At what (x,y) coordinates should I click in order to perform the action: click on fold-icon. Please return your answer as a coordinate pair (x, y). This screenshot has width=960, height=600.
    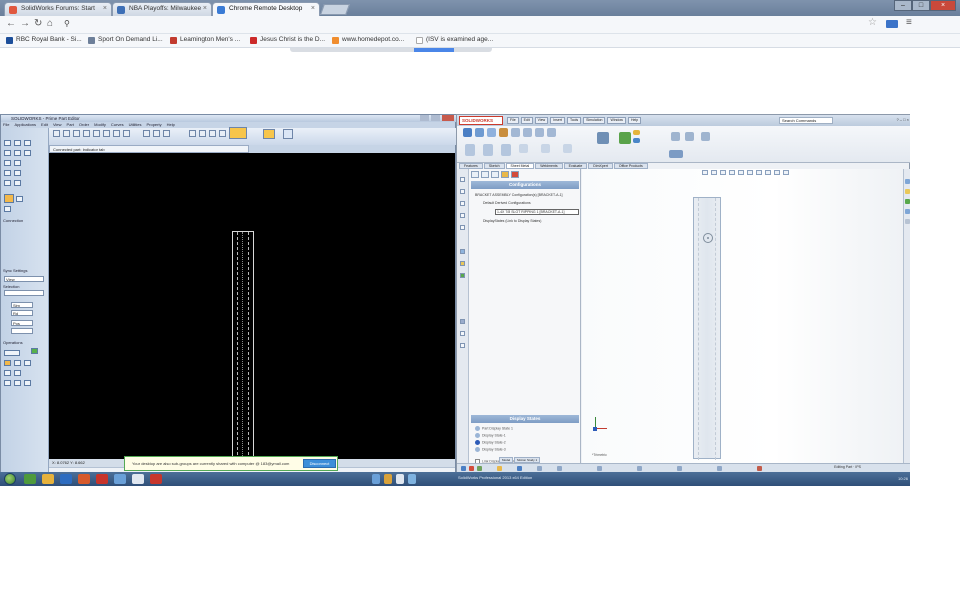
    Looking at the image, I should click on (689, 136).